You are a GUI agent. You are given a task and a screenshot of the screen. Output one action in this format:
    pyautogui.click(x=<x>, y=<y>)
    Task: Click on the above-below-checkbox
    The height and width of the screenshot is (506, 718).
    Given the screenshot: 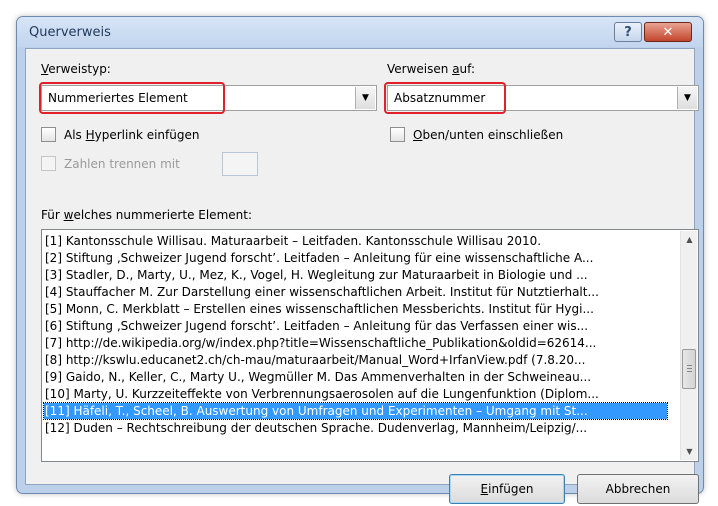 What is the action you would take?
    pyautogui.click(x=397, y=134)
    